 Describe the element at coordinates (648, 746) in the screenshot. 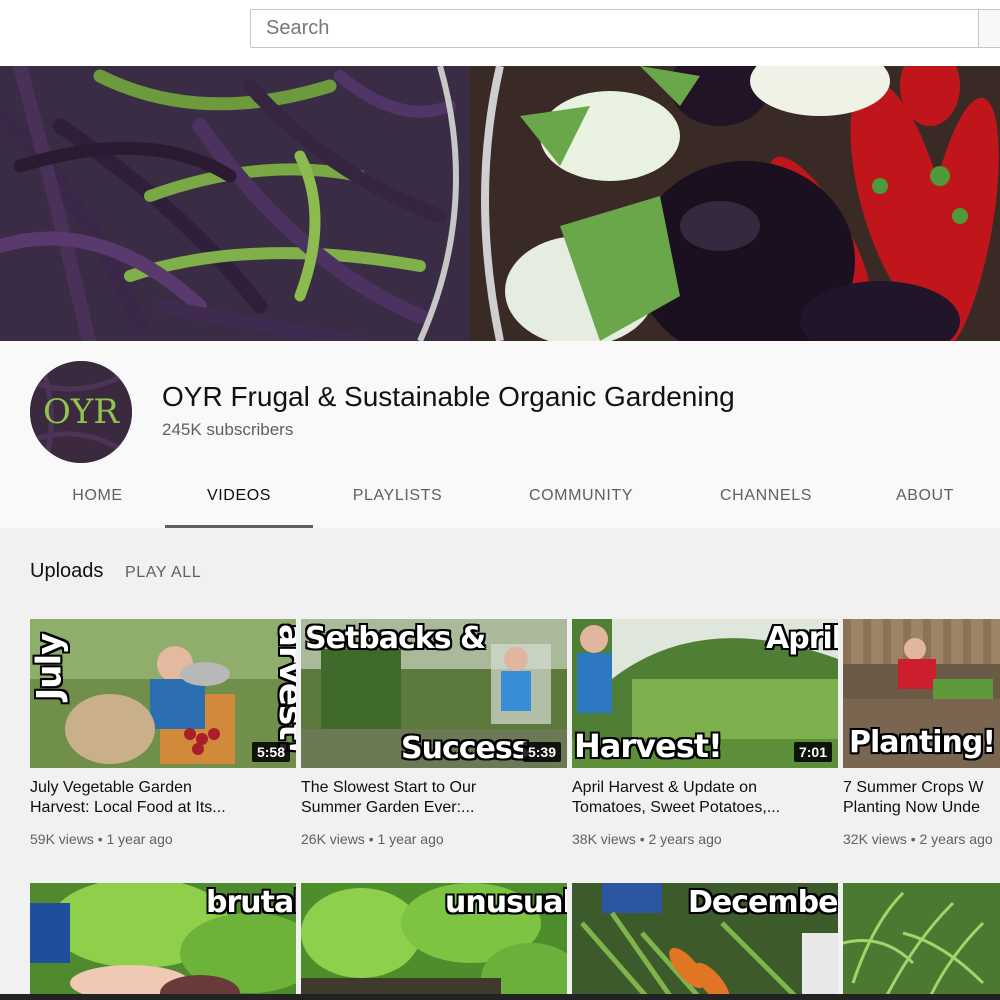

I see `thumbnail-overlay-text-2: Harvest!` at that location.